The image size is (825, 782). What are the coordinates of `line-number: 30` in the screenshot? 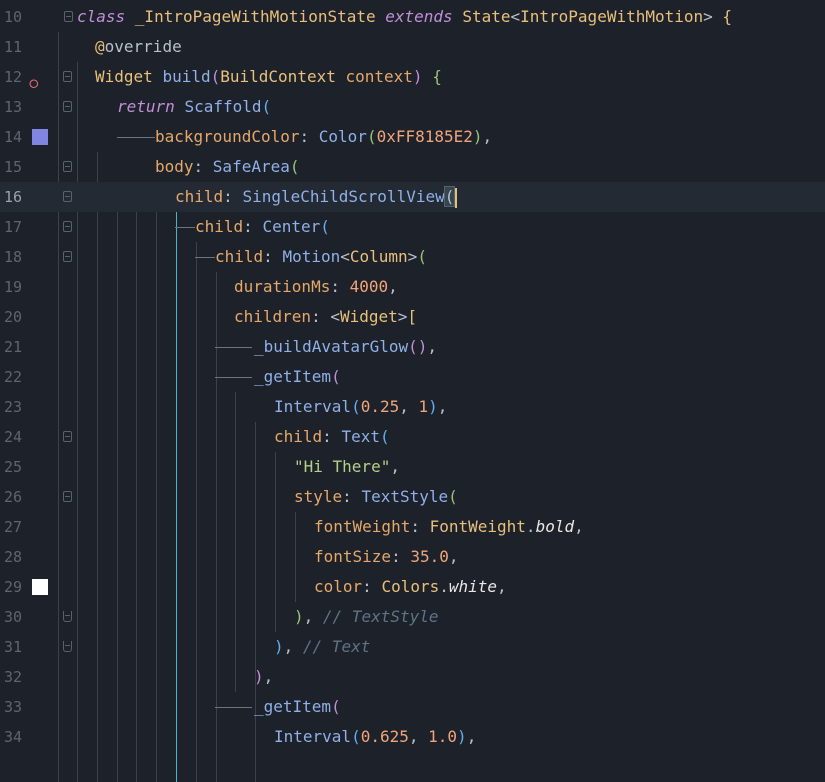 It's located at (13, 617).